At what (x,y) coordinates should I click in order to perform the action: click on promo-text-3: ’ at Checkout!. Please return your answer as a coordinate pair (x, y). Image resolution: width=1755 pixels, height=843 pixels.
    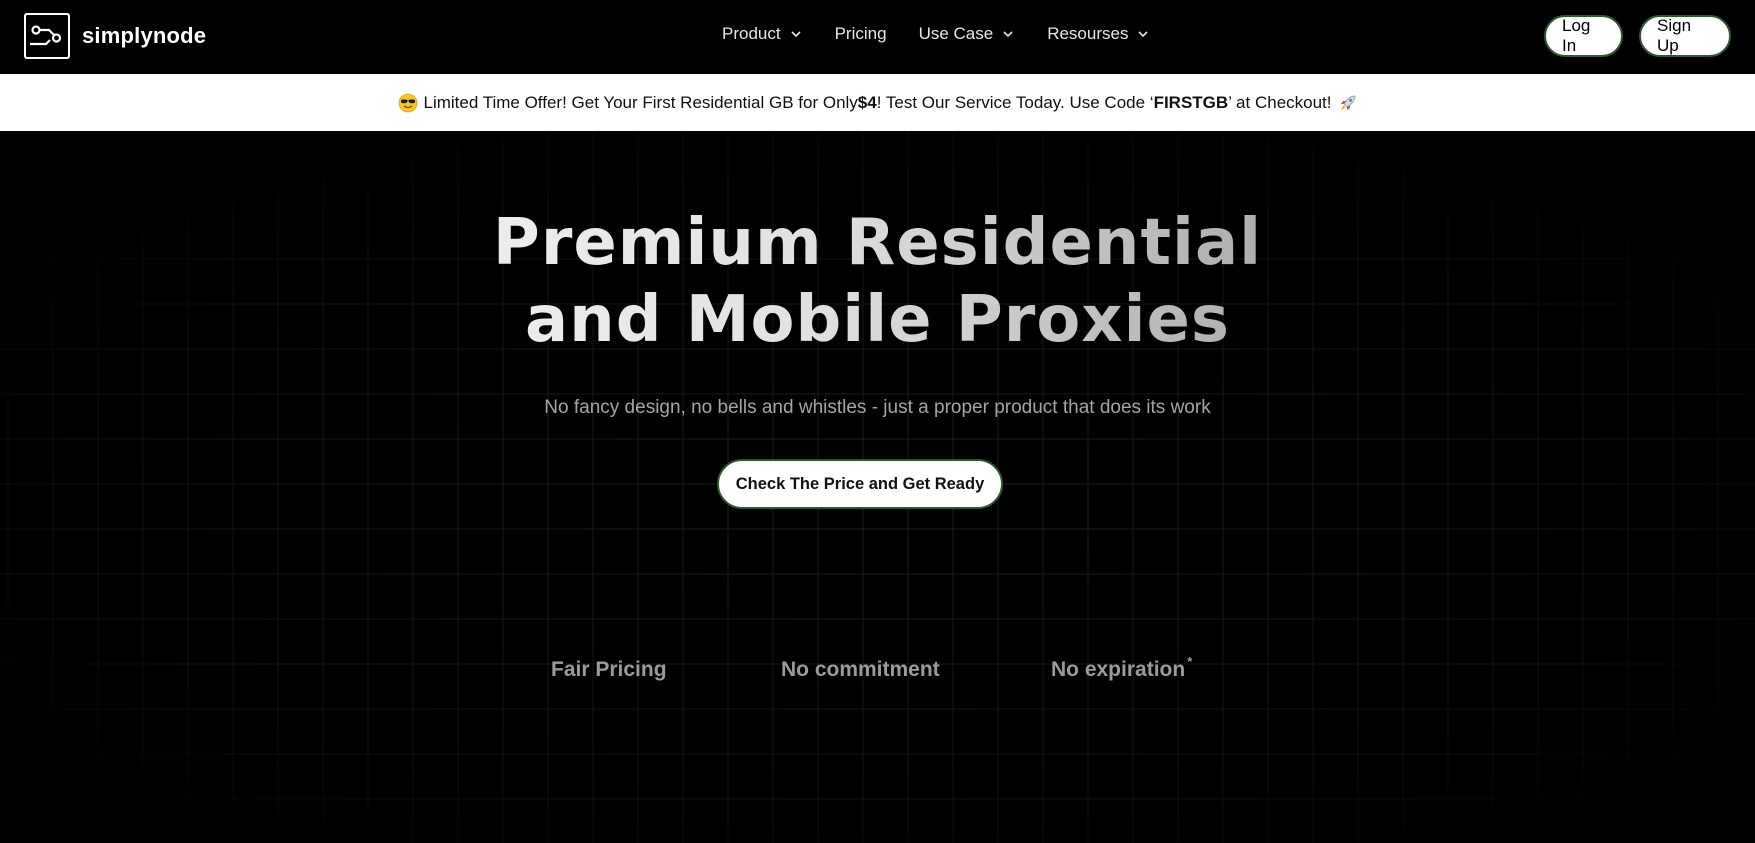
    Looking at the image, I should click on (1280, 102).